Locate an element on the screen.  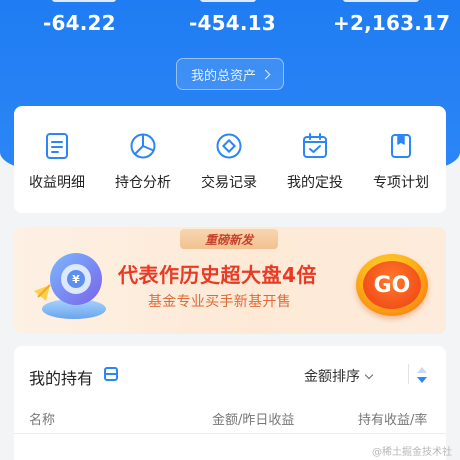
go-button-label: GO is located at coordinates (392, 285).